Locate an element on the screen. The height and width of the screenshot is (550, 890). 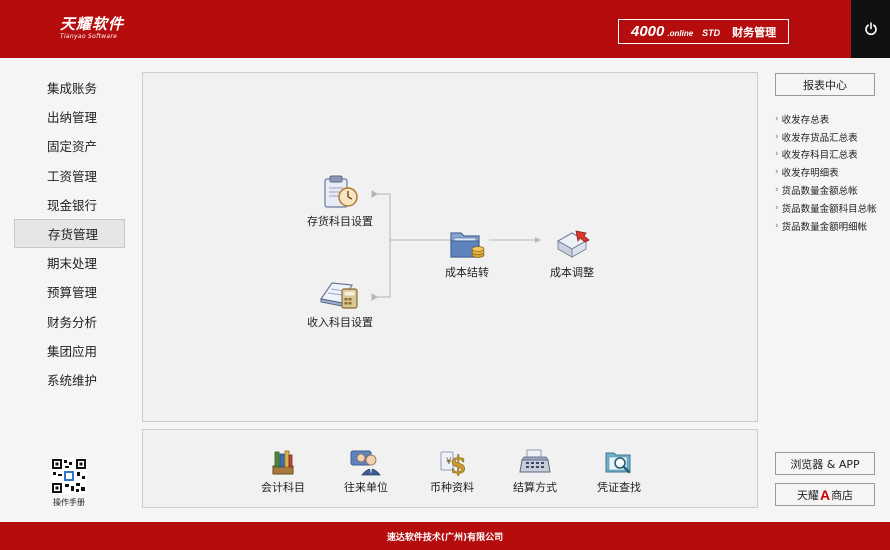
tool-voucher-search: 凭证查找 is located at coordinates (619, 471).